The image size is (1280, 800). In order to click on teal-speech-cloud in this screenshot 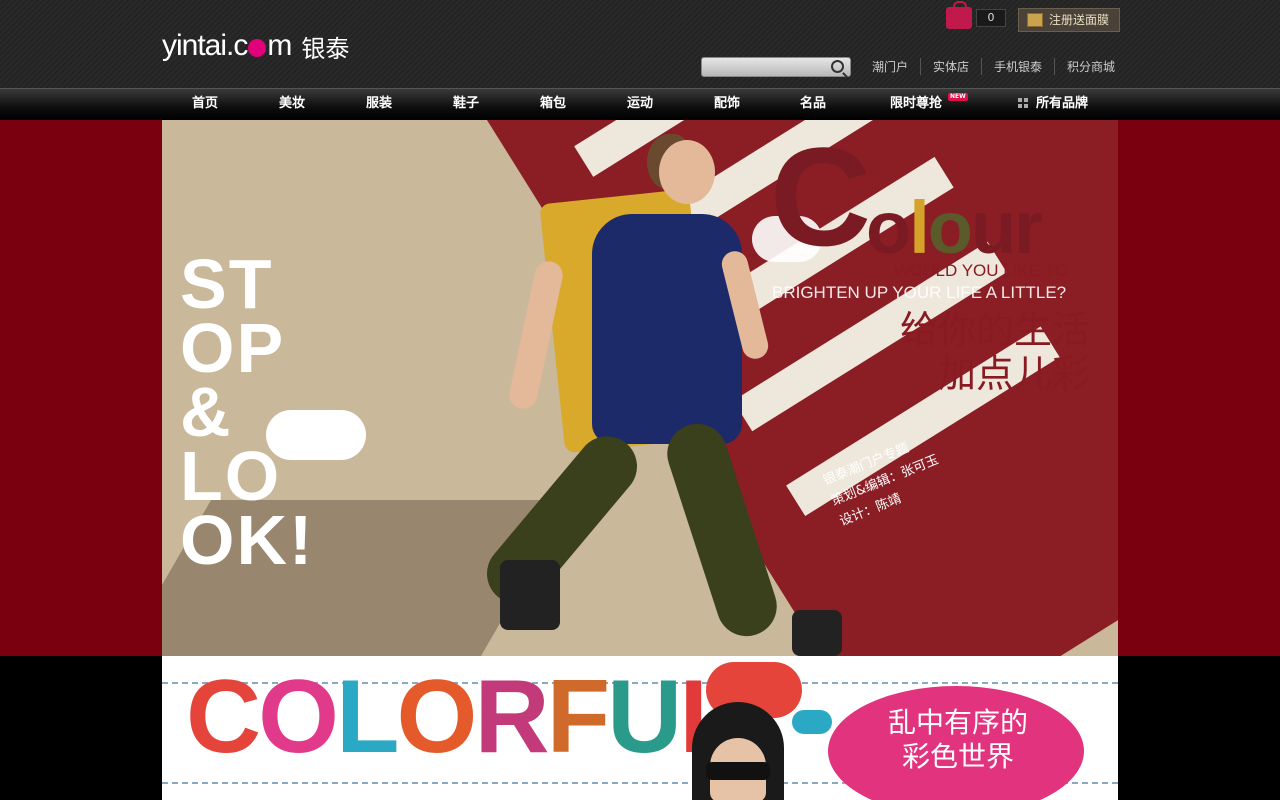, I will do `click(812, 722)`.